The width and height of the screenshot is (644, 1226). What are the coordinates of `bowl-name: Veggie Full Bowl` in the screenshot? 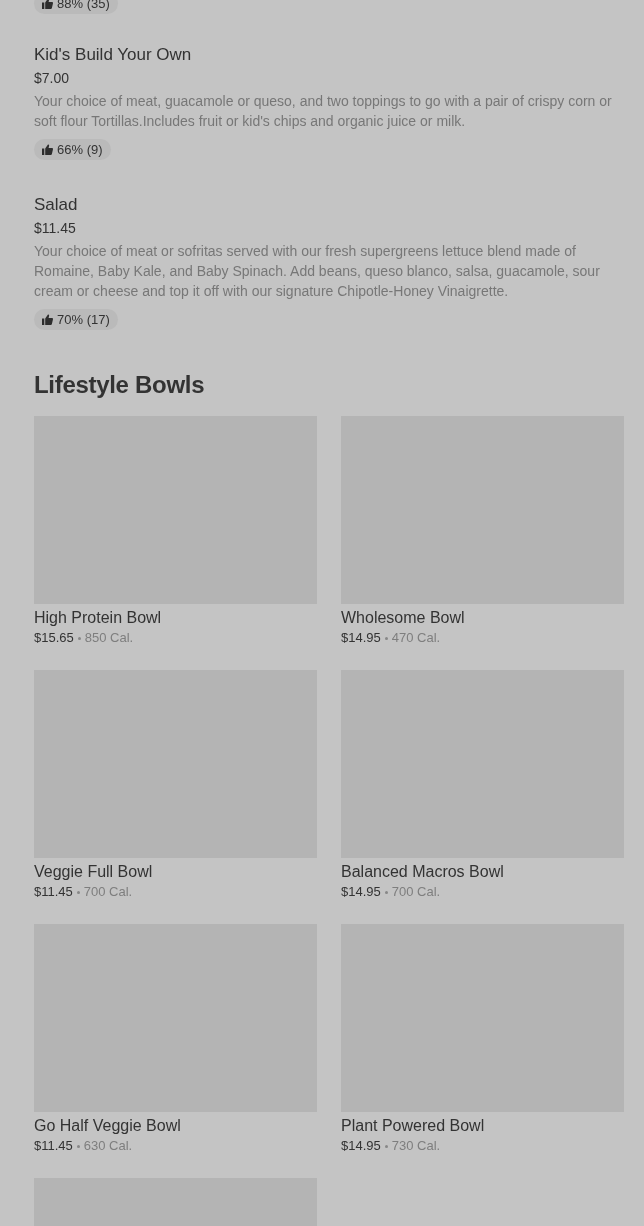 It's located at (175, 872).